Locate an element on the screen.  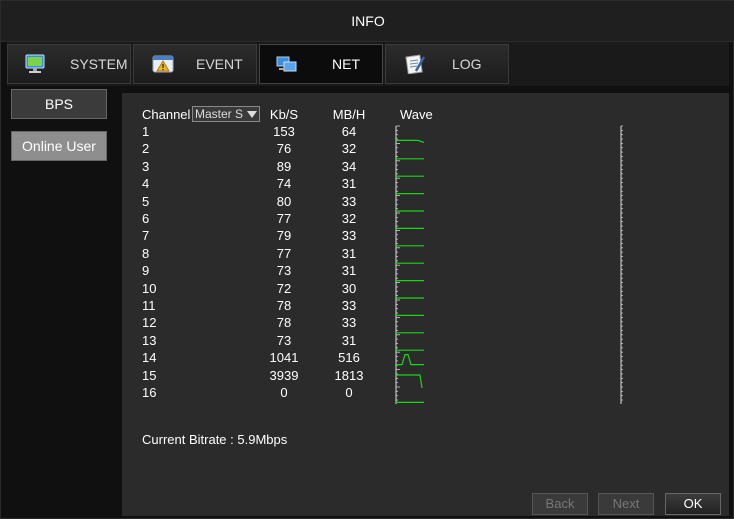
channel-number: 13 is located at coordinates (149, 340).